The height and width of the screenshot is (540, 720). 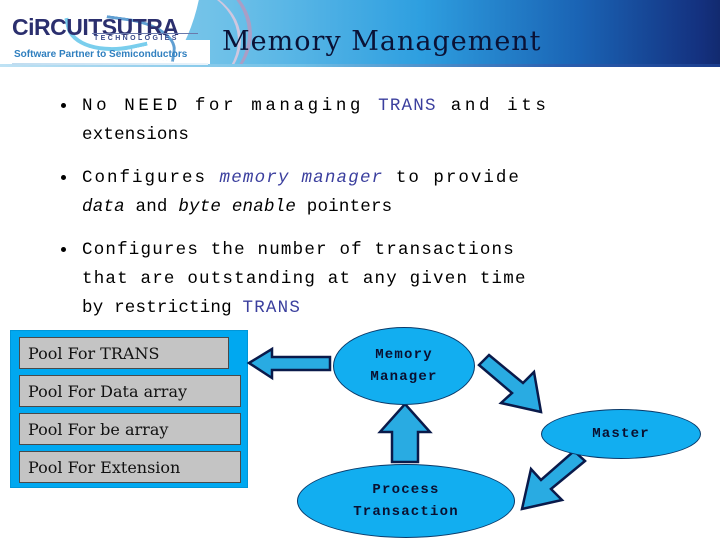 I want to click on node-process-transaction: Process Transaction, so click(x=406, y=501).